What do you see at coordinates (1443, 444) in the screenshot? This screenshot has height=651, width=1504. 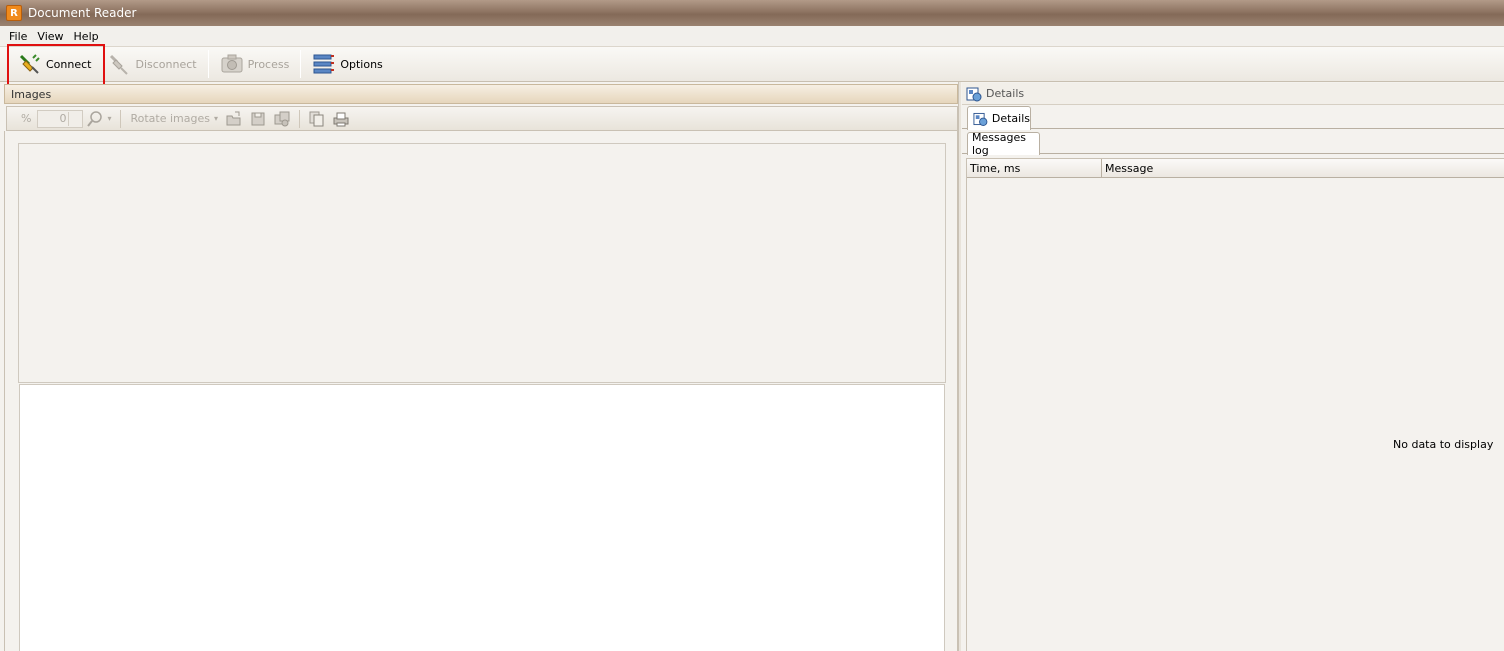 I see `empty-grid-message: No data to display` at bounding box center [1443, 444].